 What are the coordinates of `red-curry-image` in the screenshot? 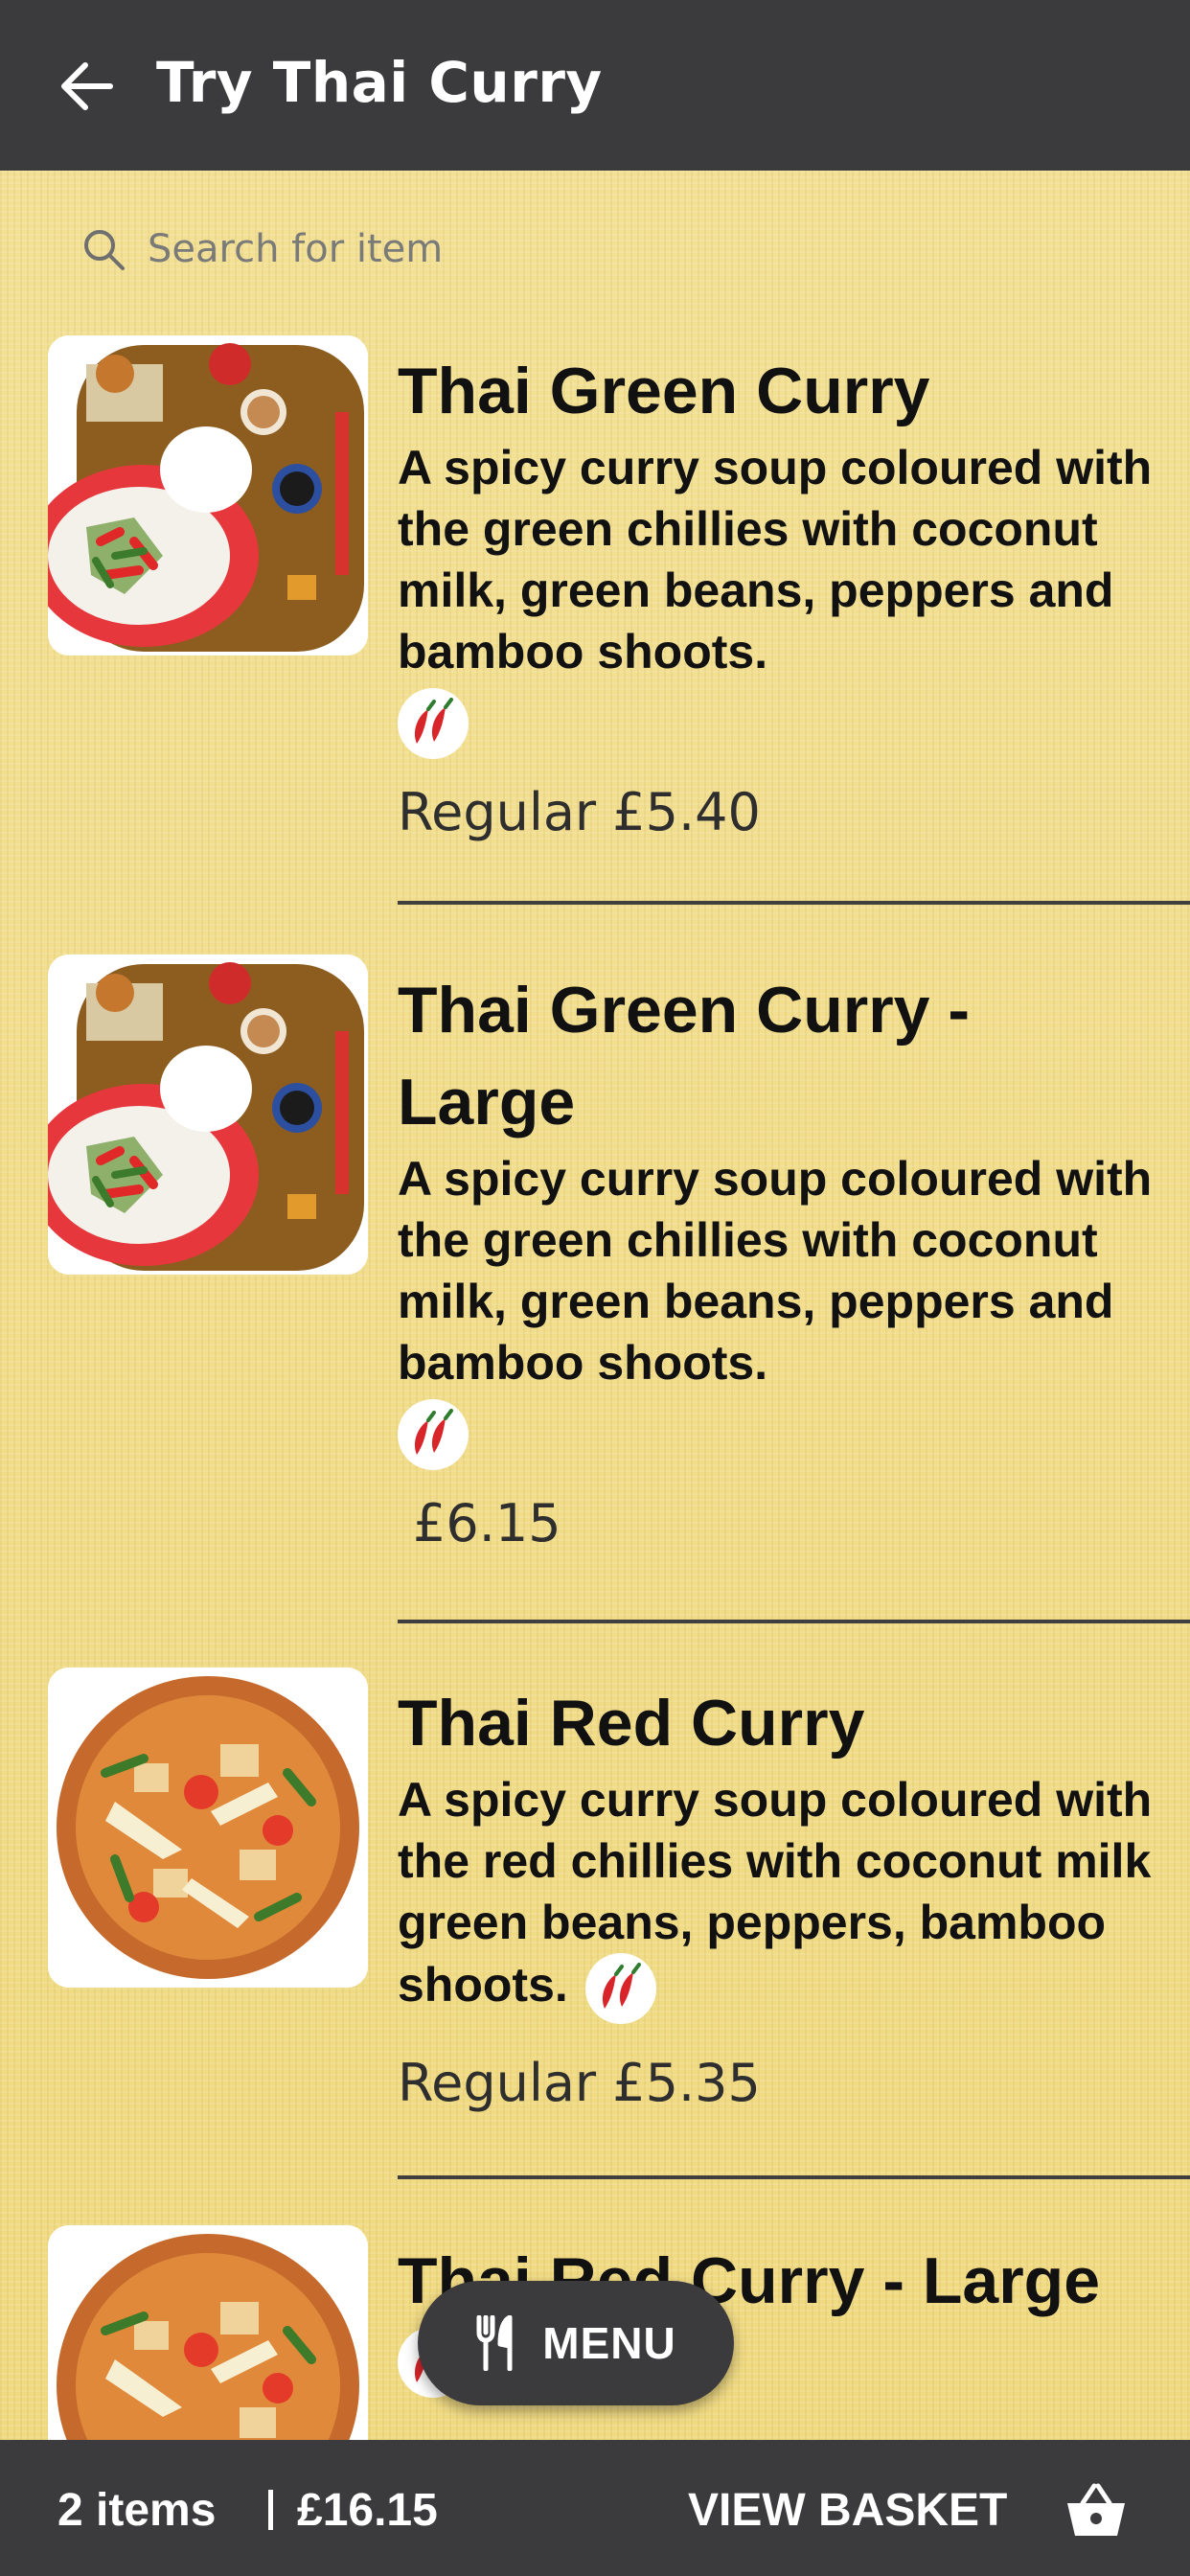 It's located at (208, 1828).